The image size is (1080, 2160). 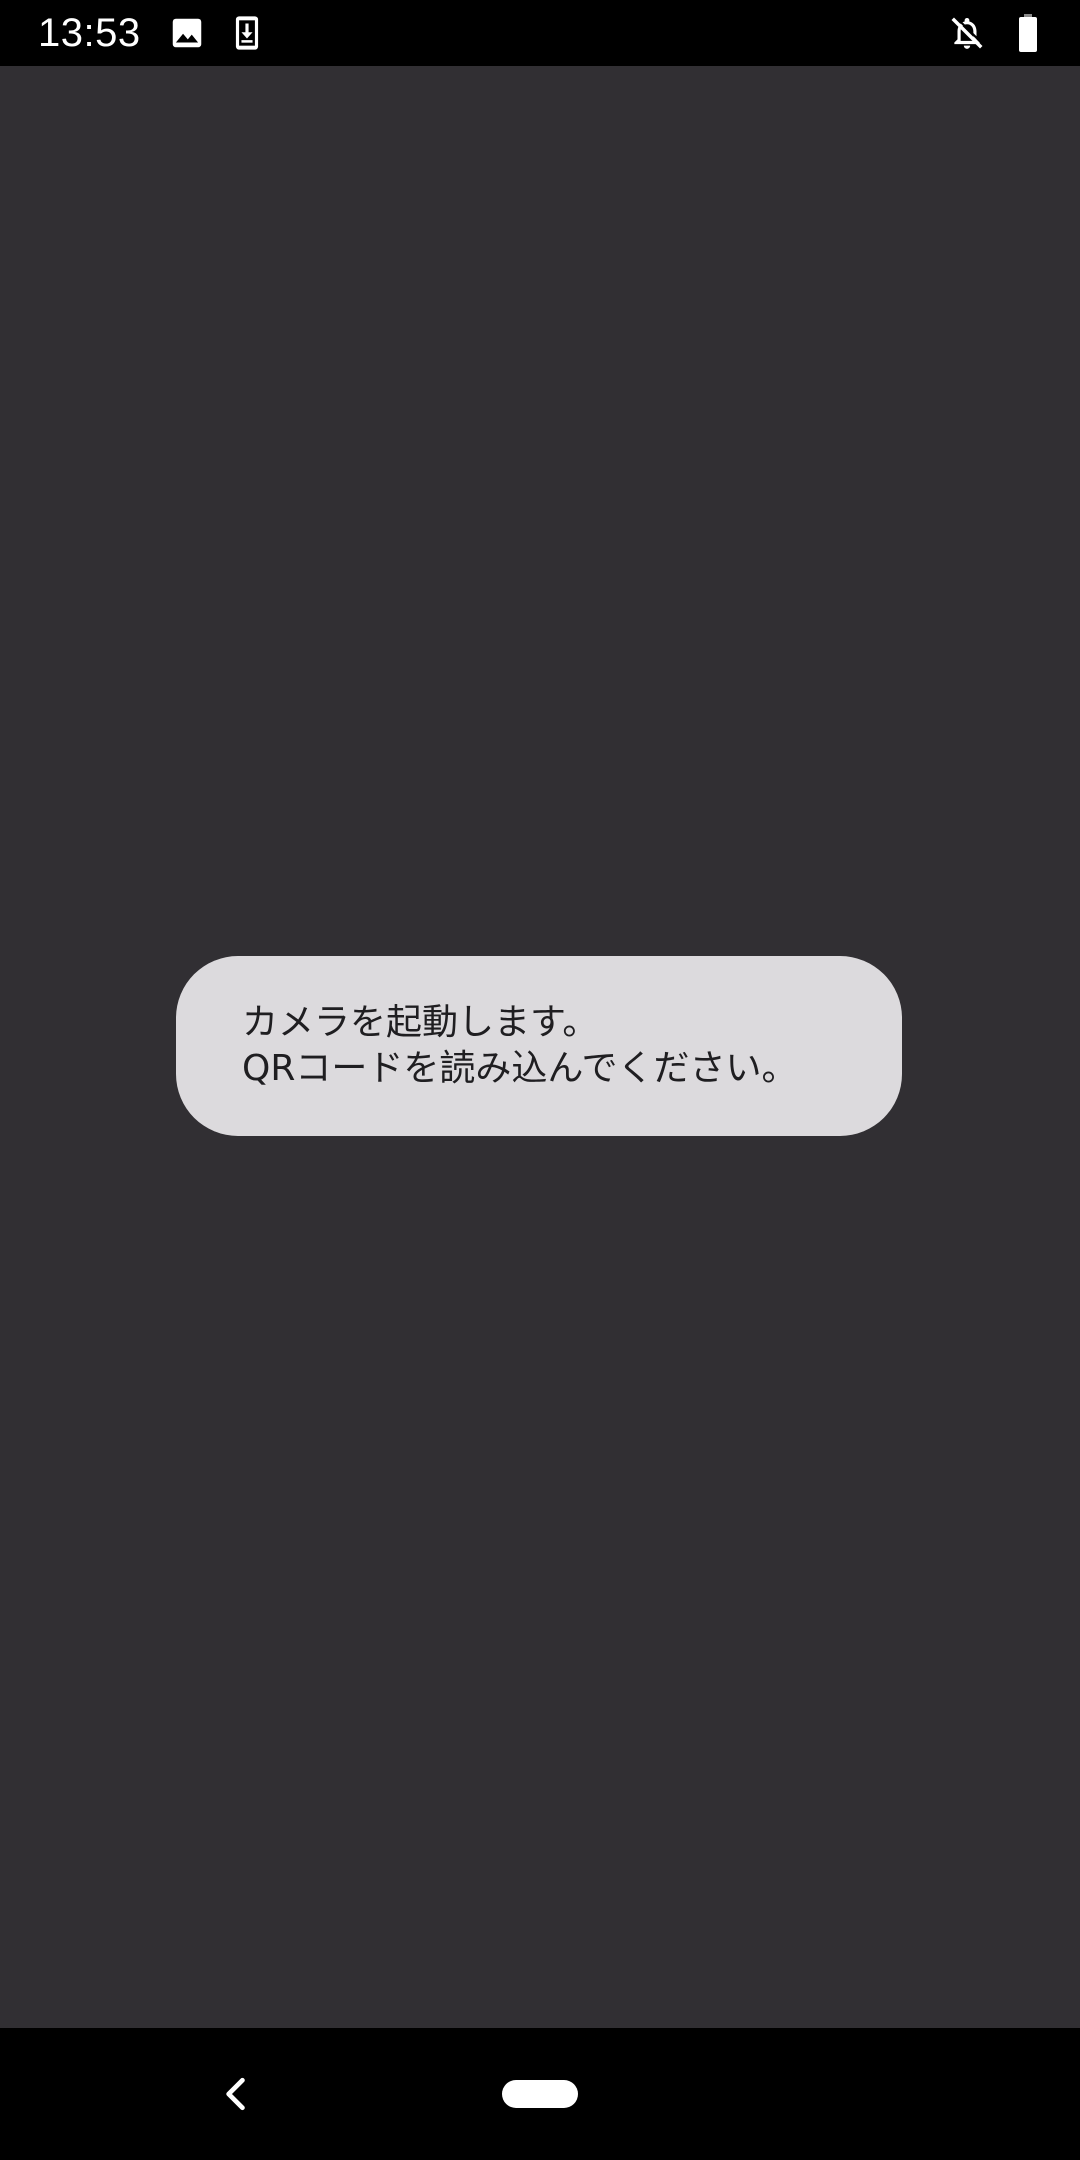 I want to click on toast-message: カメラを起動します。 QRコードを読み込んでください。, so click(x=539, y=1046).